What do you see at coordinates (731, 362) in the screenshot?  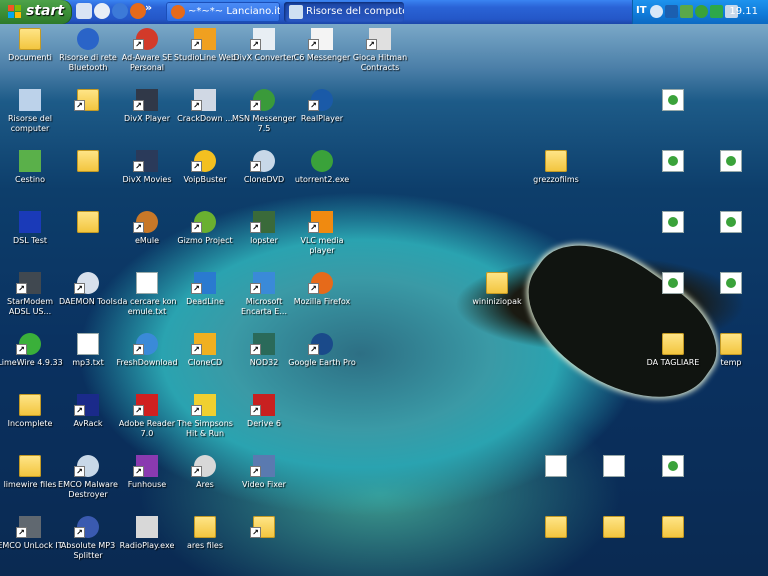 I see `icon-label: temp` at bounding box center [731, 362].